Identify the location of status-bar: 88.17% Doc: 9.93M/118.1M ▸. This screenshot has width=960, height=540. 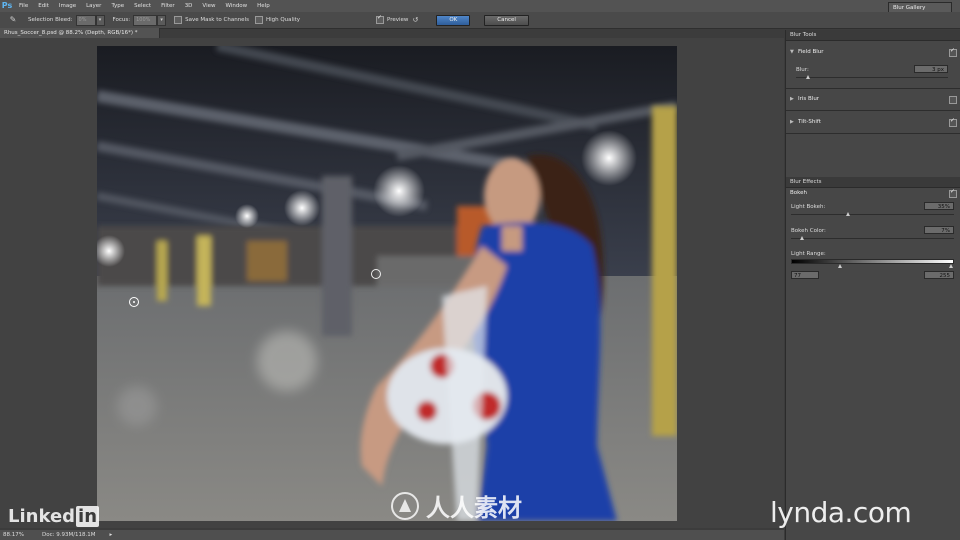
(392, 535).